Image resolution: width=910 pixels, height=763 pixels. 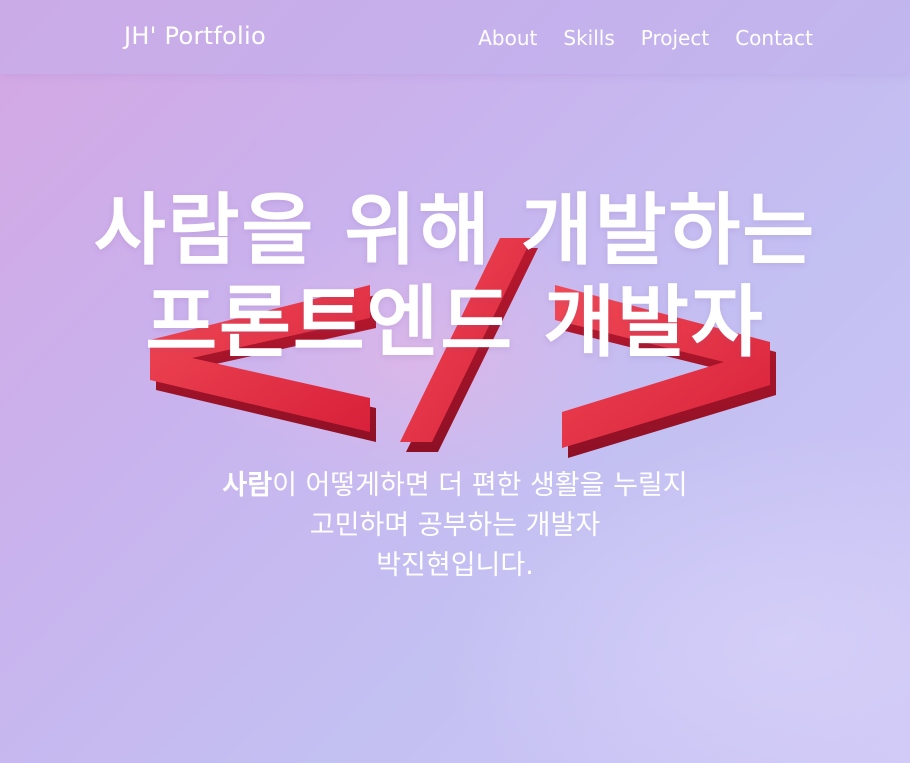 What do you see at coordinates (455, 231) in the screenshot?
I see `hero-title-line-1: 사람을 위해 개발하는` at bounding box center [455, 231].